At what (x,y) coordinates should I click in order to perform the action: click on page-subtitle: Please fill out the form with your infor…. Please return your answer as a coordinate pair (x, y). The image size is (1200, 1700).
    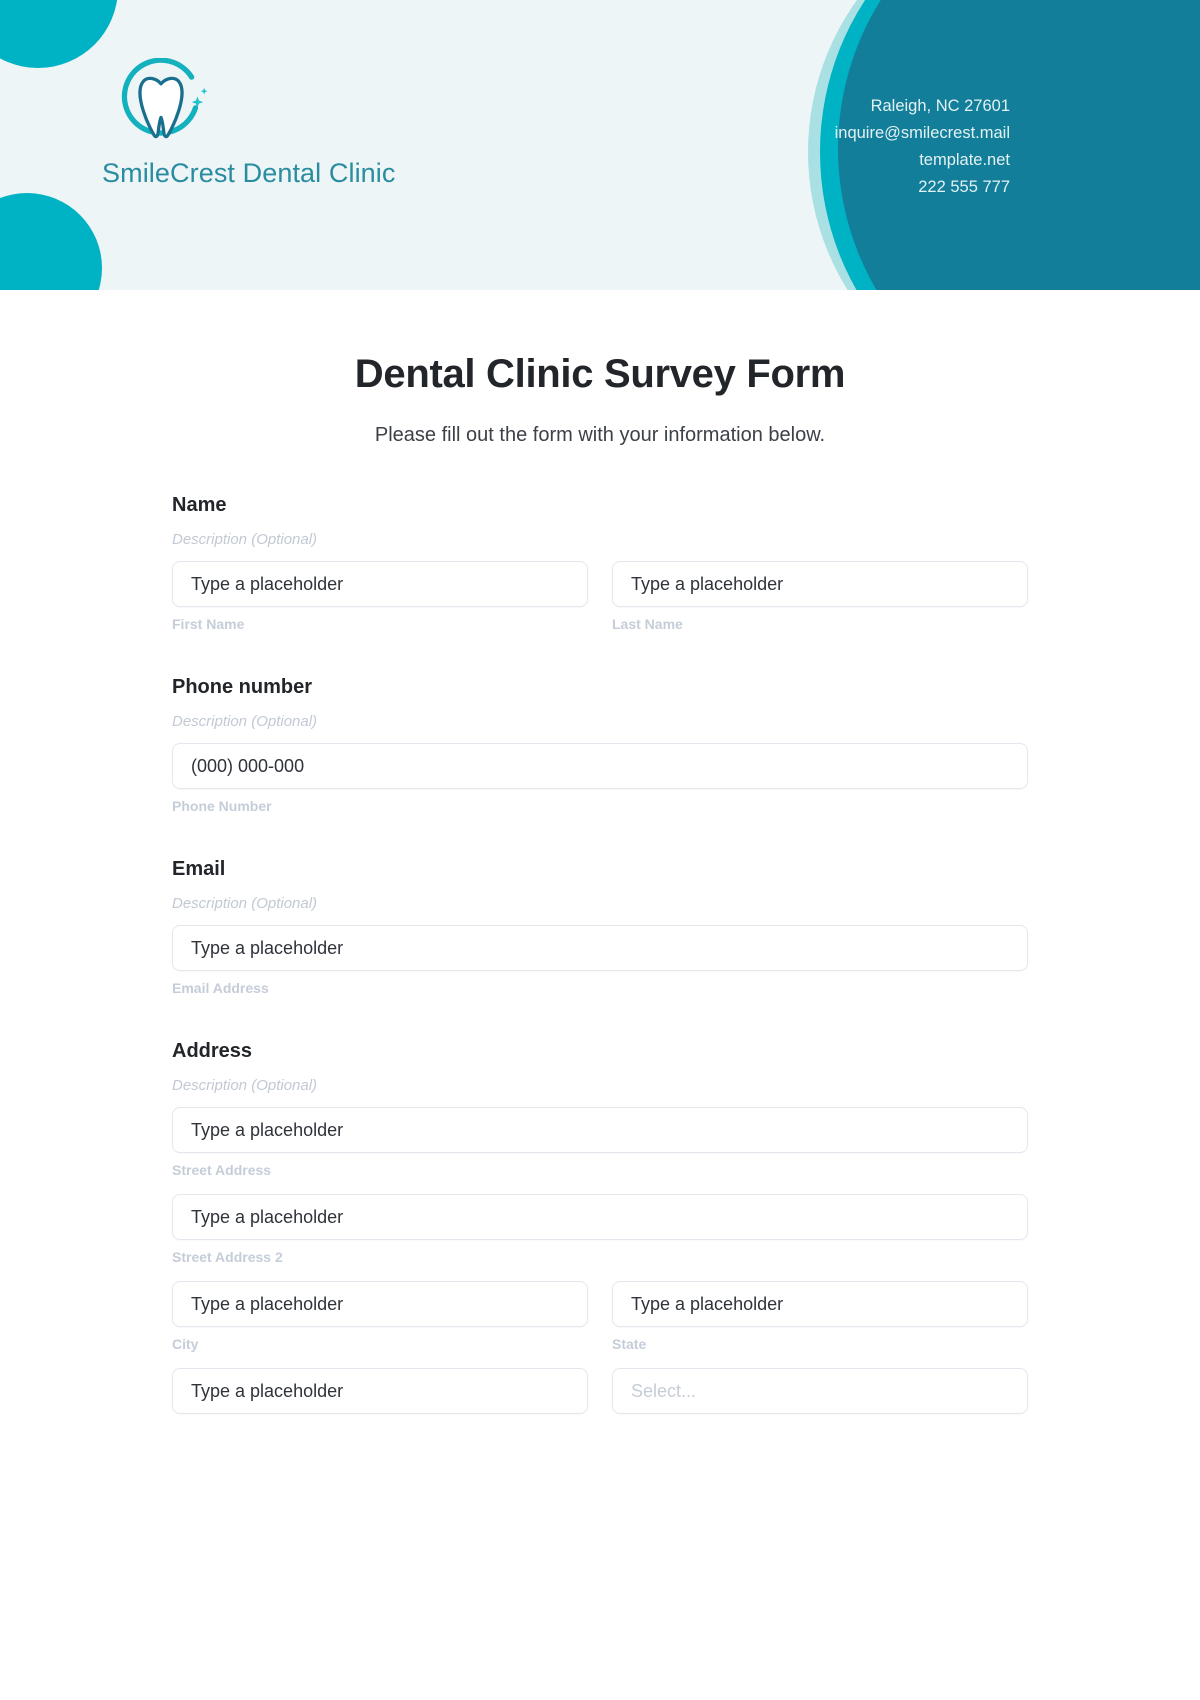
    Looking at the image, I should click on (600, 435).